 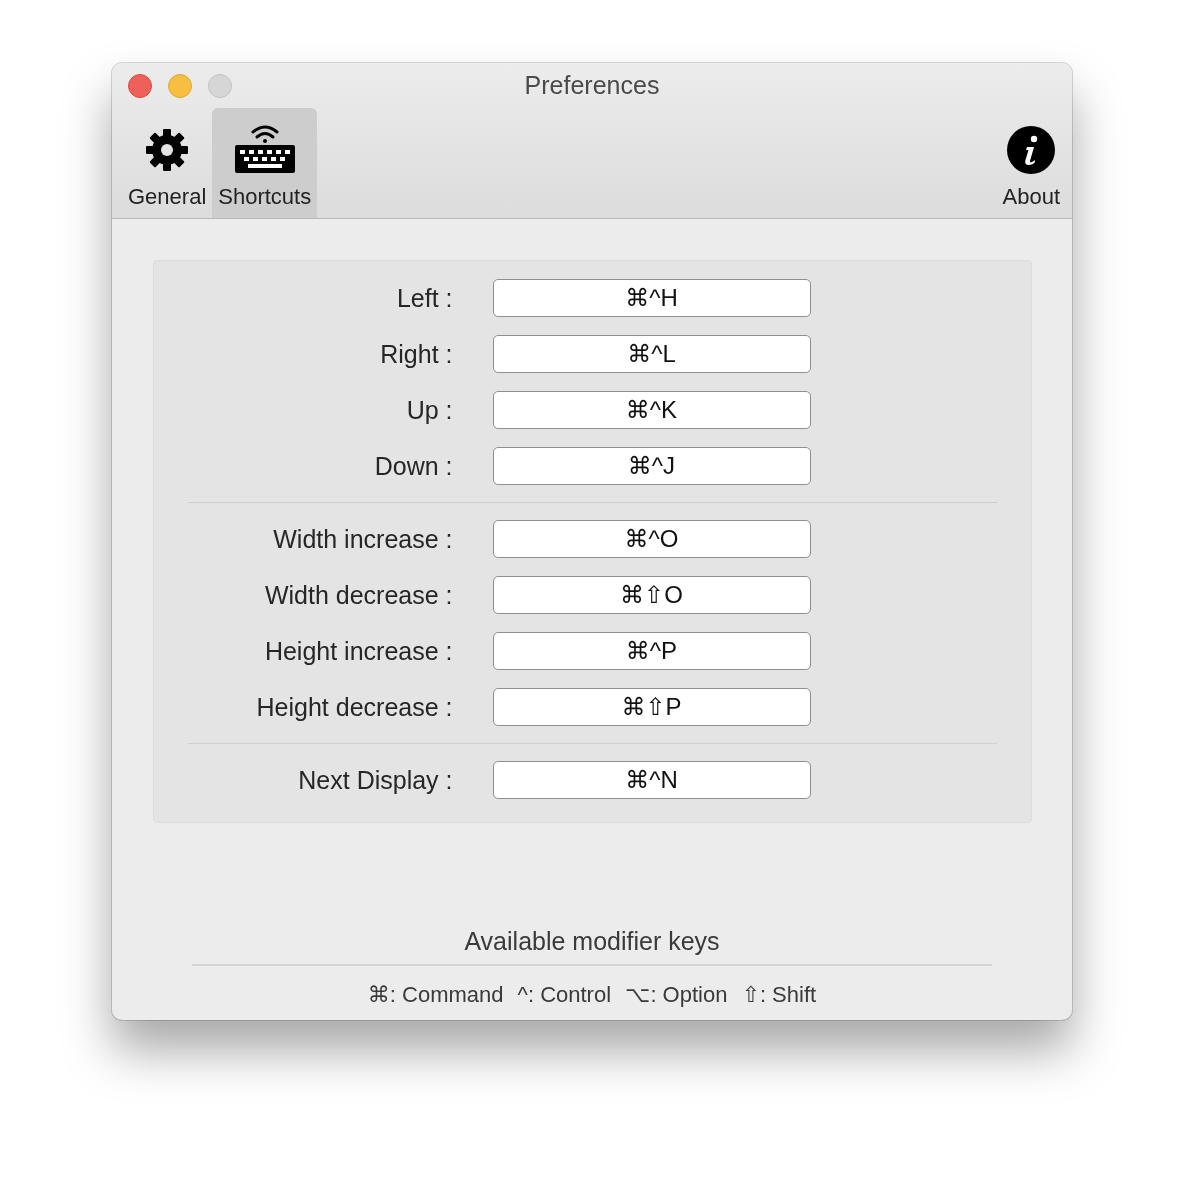 What do you see at coordinates (1031, 150) in the screenshot?
I see `info-icon` at bounding box center [1031, 150].